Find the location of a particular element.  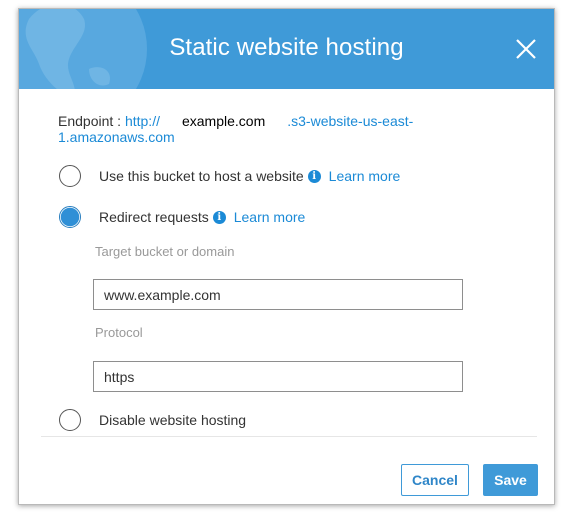

close-icon is located at coordinates (526, 49).